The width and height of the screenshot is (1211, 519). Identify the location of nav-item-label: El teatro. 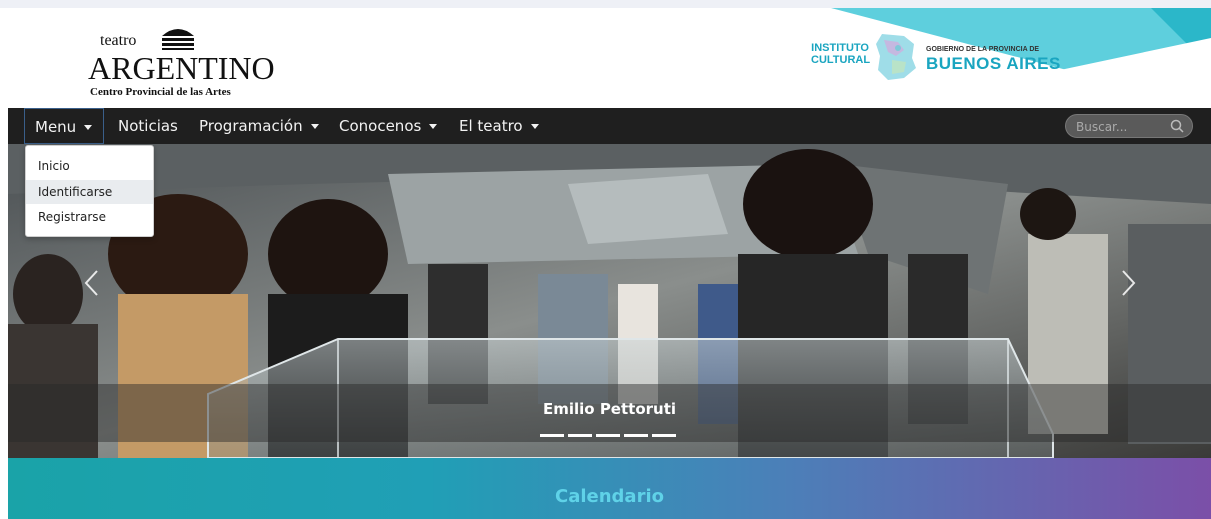
(491, 126).